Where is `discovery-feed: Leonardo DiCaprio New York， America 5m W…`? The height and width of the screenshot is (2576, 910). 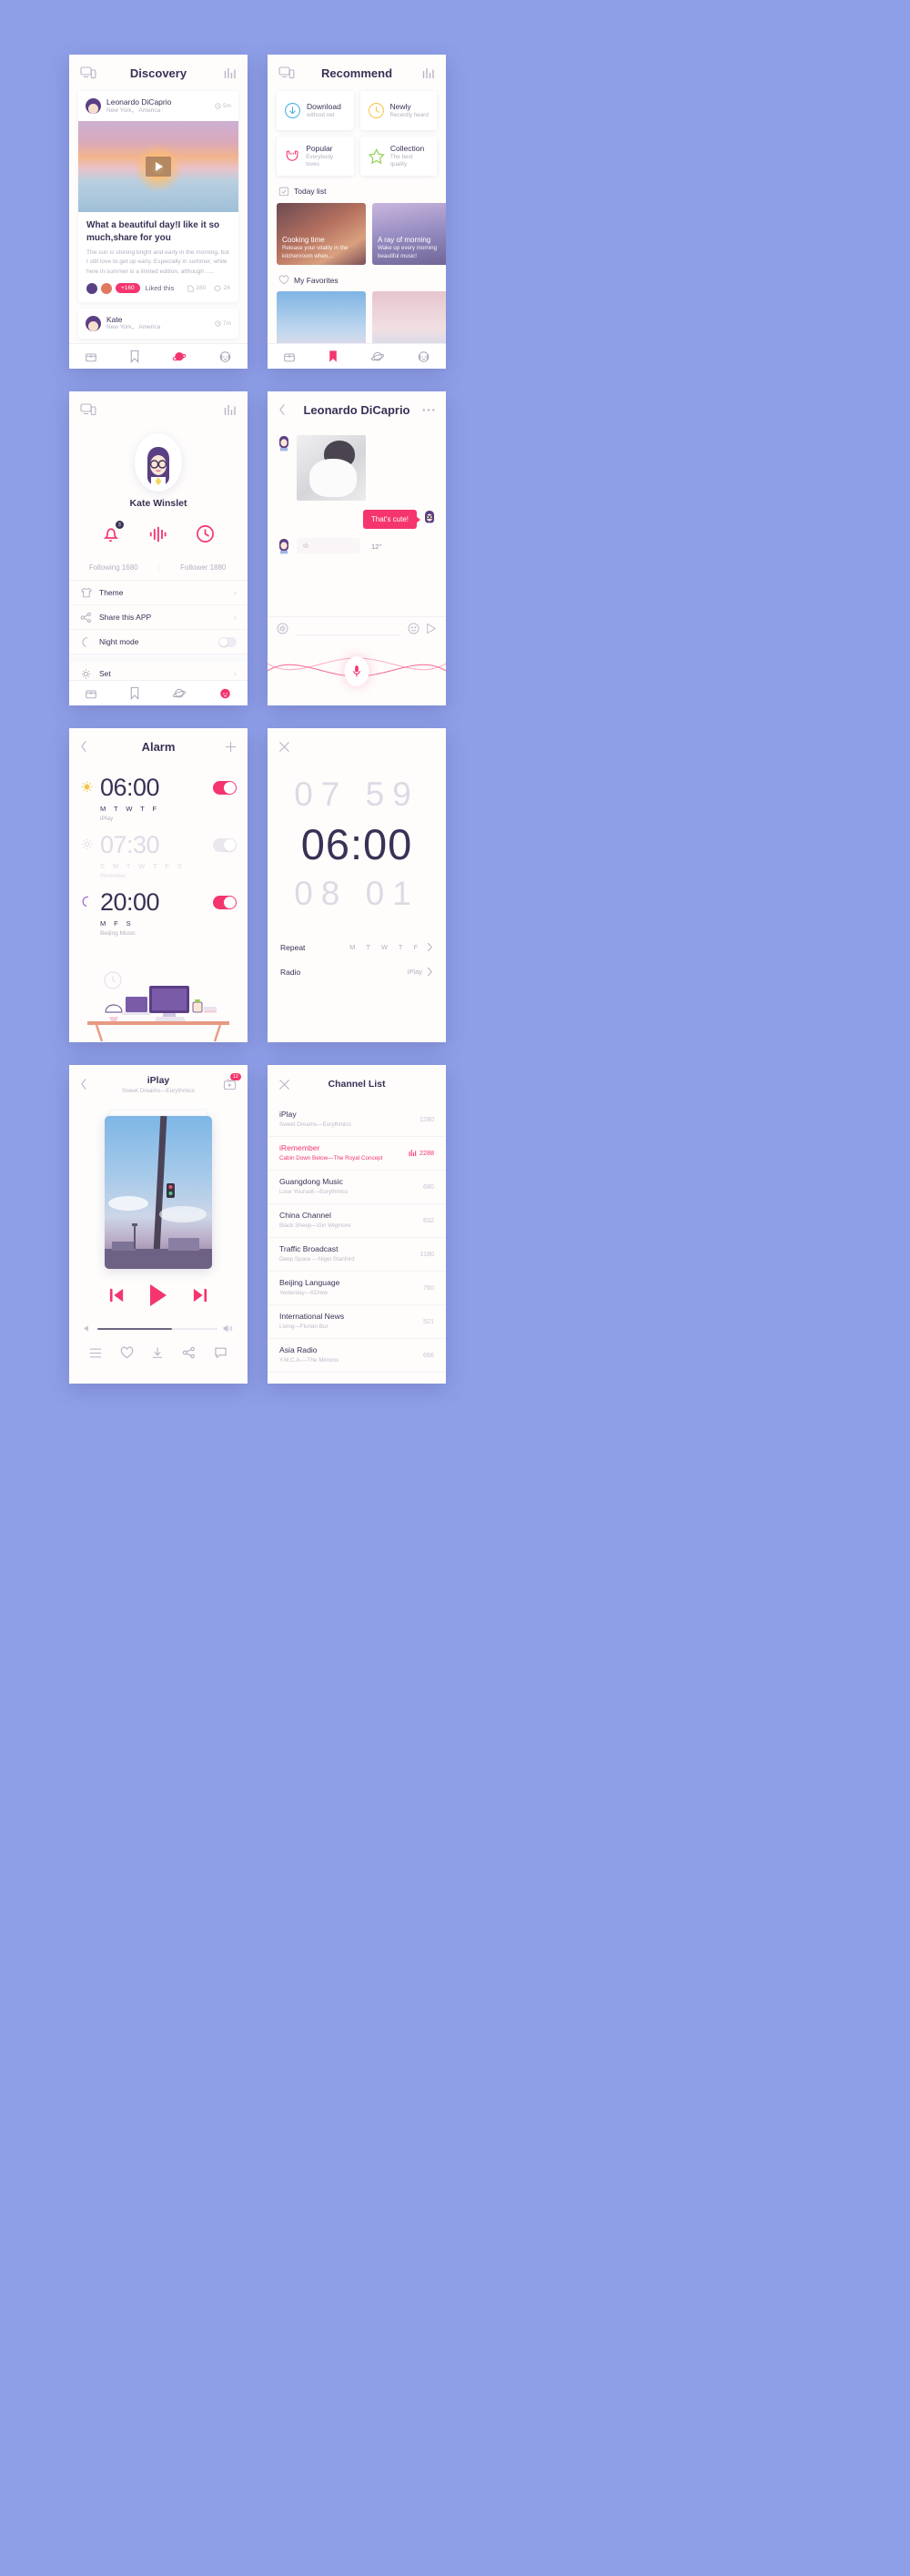 discovery-feed: Leonardo DiCaprio New York， America 5m W… is located at coordinates (159, 215).